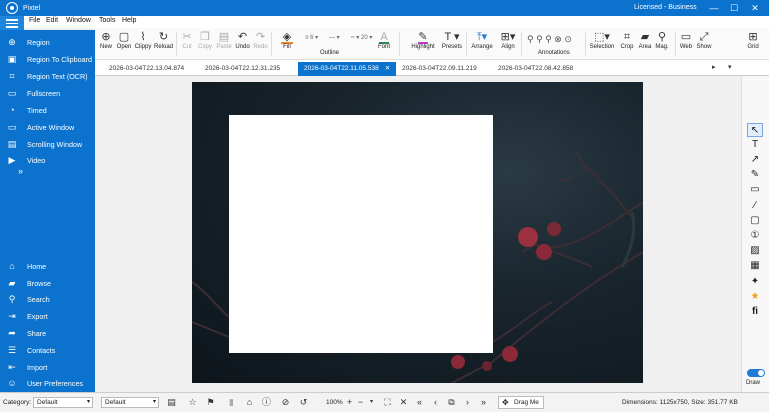 This screenshot has width=769, height=412. Describe the element at coordinates (347, 69) in the screenshot. I see `tab-image-3: 2026-03-04T22.11.05.538 ✕` at that location.